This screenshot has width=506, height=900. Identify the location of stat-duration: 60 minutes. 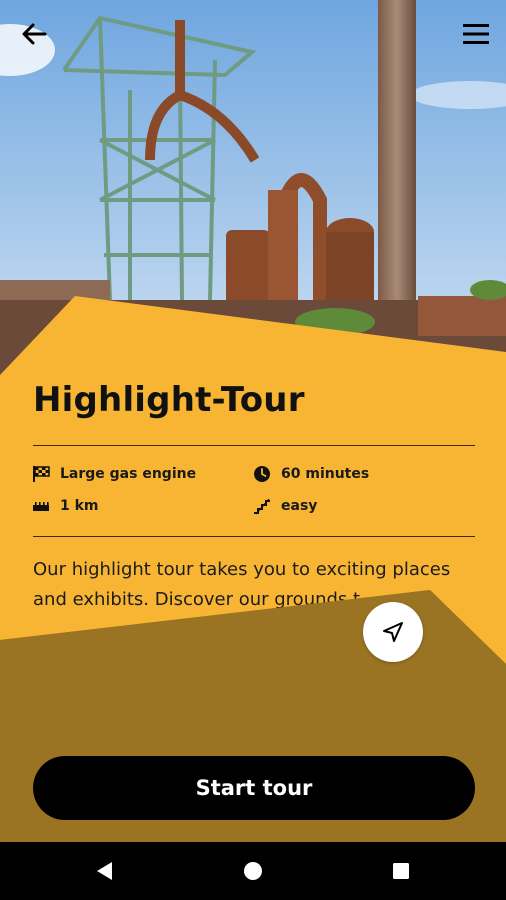
(311, 474).